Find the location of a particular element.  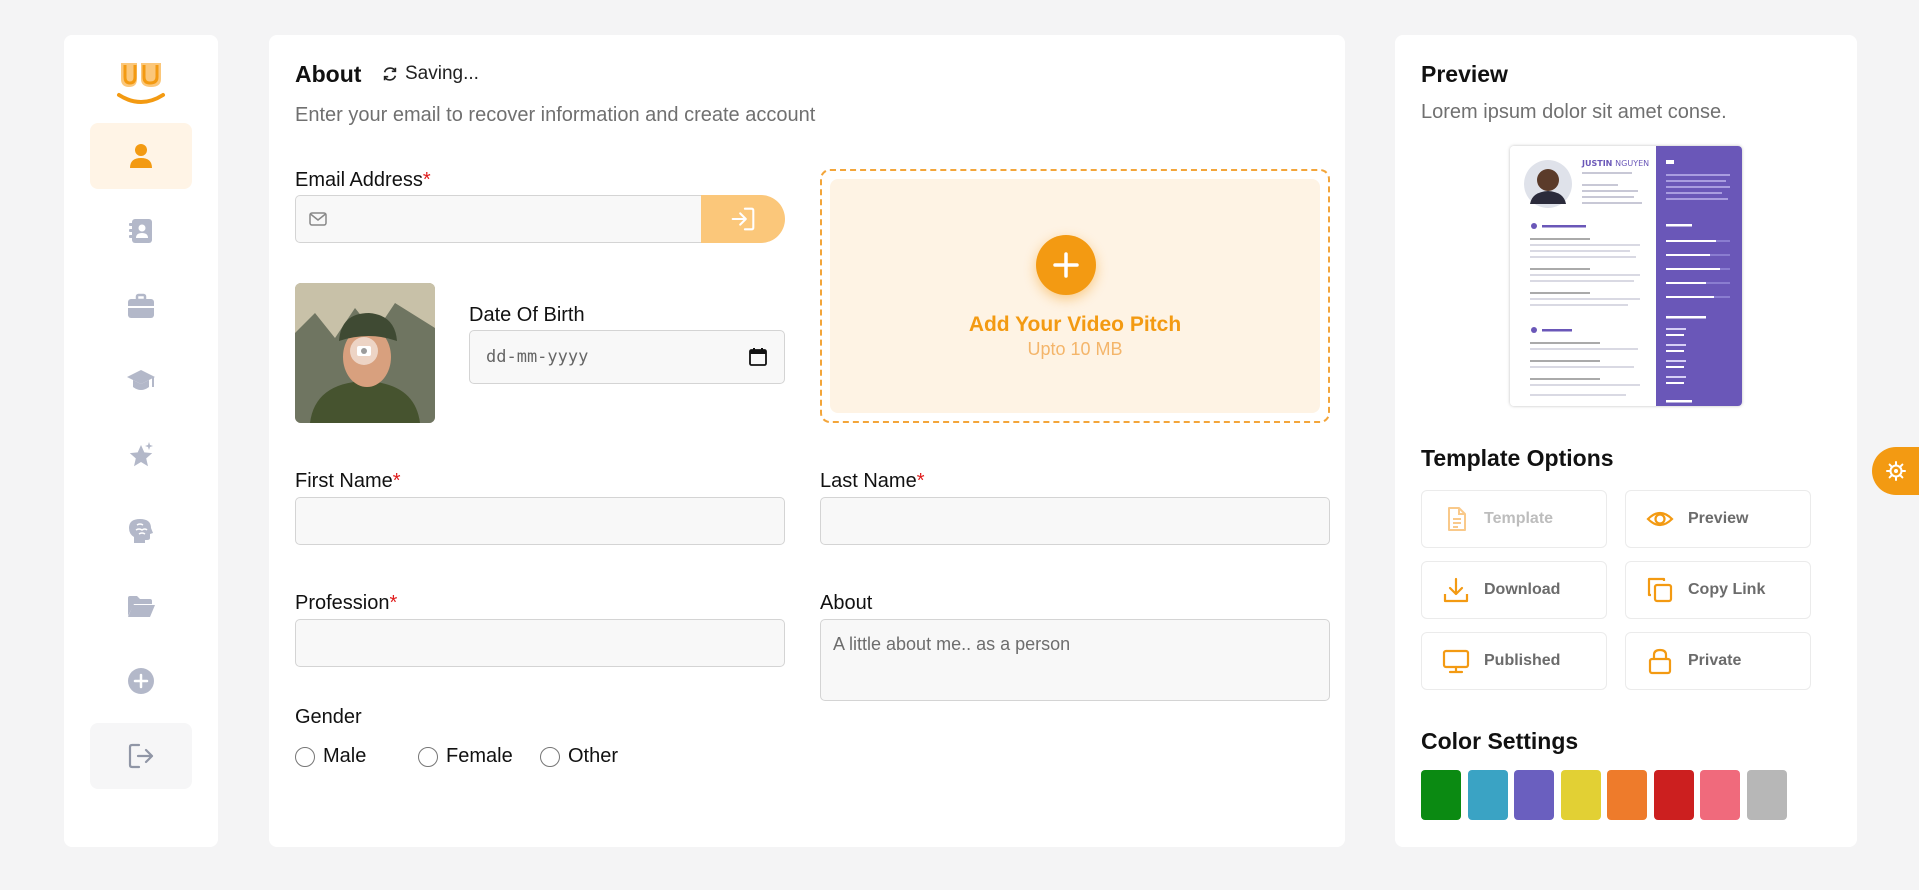

preview-subtitle: Lorem ipsum dolor sit amet conse. is located at coordinates (1574, 112).